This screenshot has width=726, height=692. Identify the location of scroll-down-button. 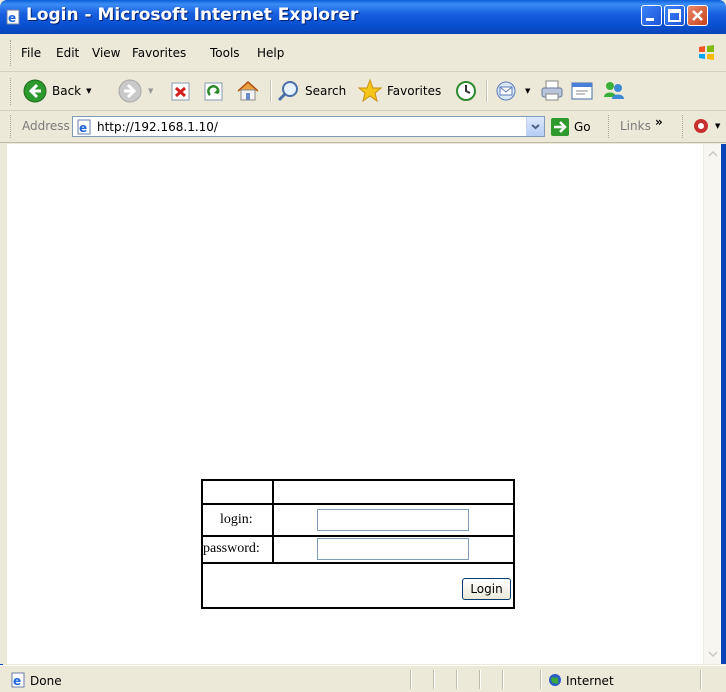
(713, 654).